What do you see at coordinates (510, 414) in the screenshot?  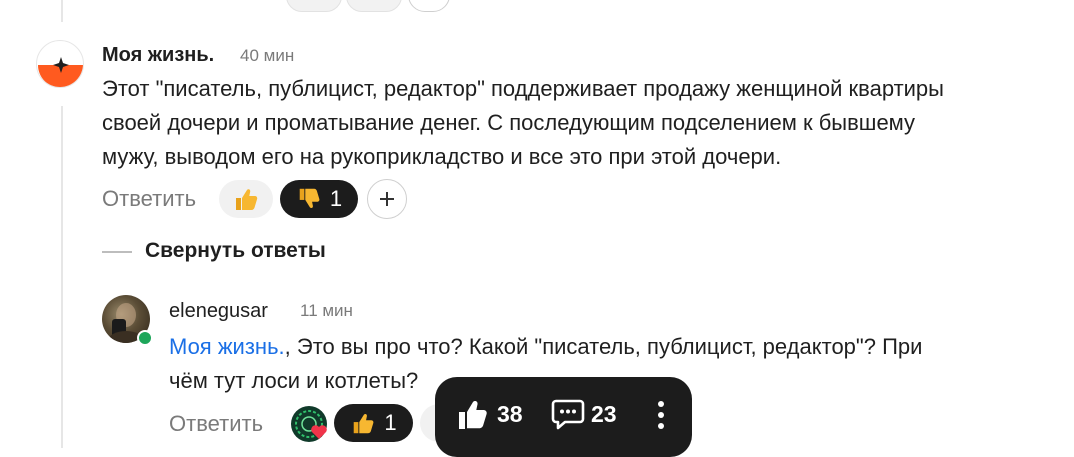 I see `article-like-count: 38` at bounding box center [510, 414].